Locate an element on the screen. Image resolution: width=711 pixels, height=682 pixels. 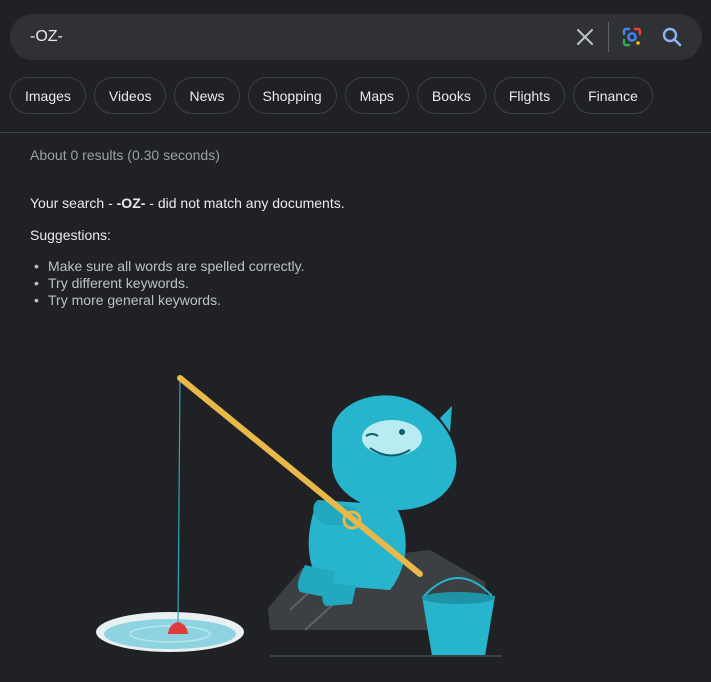
search-bar is located at coordinates (356, 37).